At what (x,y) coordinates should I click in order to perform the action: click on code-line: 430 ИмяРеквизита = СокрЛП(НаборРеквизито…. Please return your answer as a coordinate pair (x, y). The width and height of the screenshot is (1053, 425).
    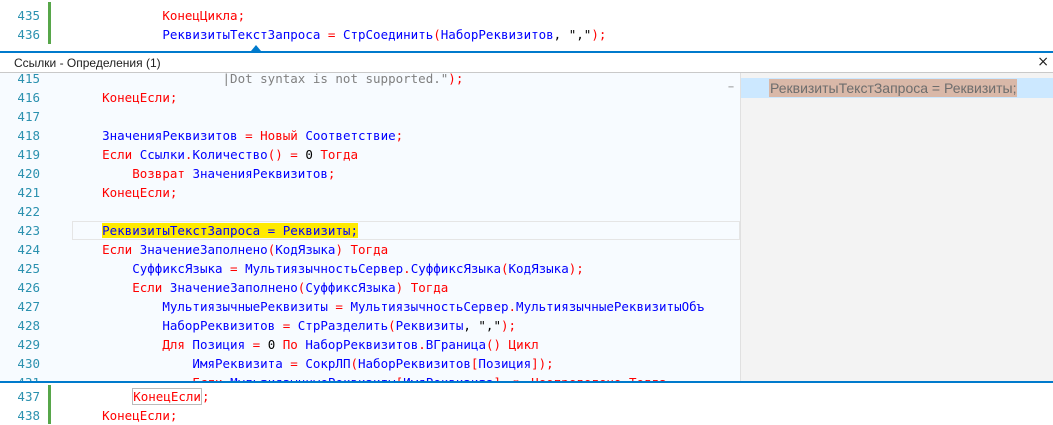
    Looking at the image, I should click on (370, 363).